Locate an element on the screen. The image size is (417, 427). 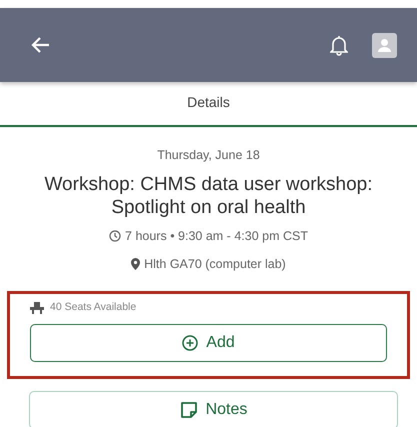
event-title: Workshop: CHMS data user workshop: Spotlight on oral health is located at coordinates (208, 195).